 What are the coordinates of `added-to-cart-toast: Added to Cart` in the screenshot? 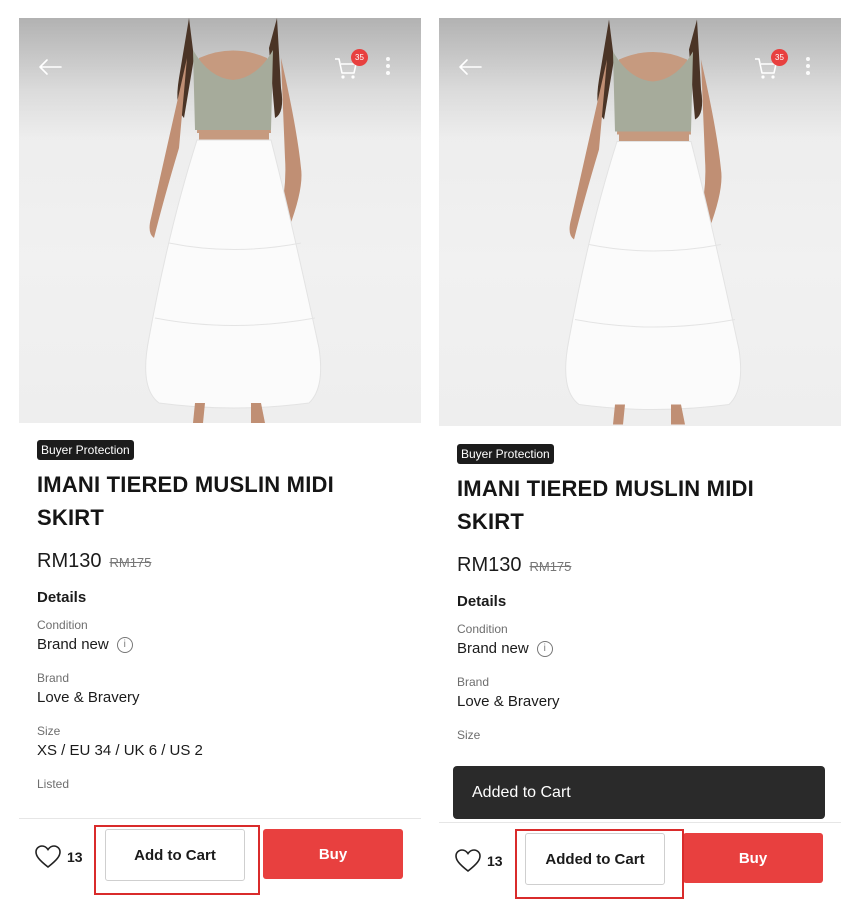 It's located at (639, 792).